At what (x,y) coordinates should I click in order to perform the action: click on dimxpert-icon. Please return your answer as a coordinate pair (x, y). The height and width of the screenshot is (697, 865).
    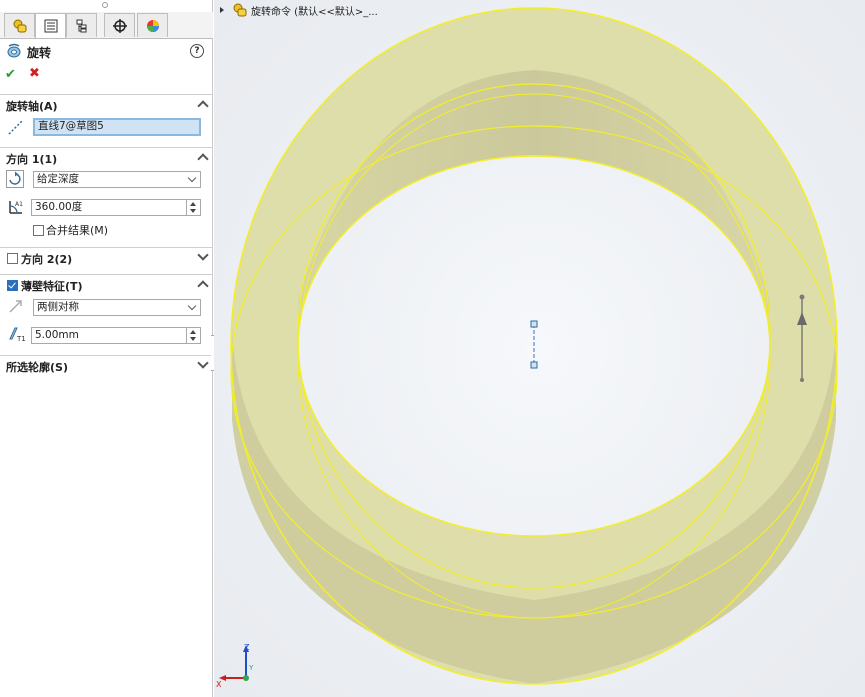
    Looking at the image, I should click on (119, 25).